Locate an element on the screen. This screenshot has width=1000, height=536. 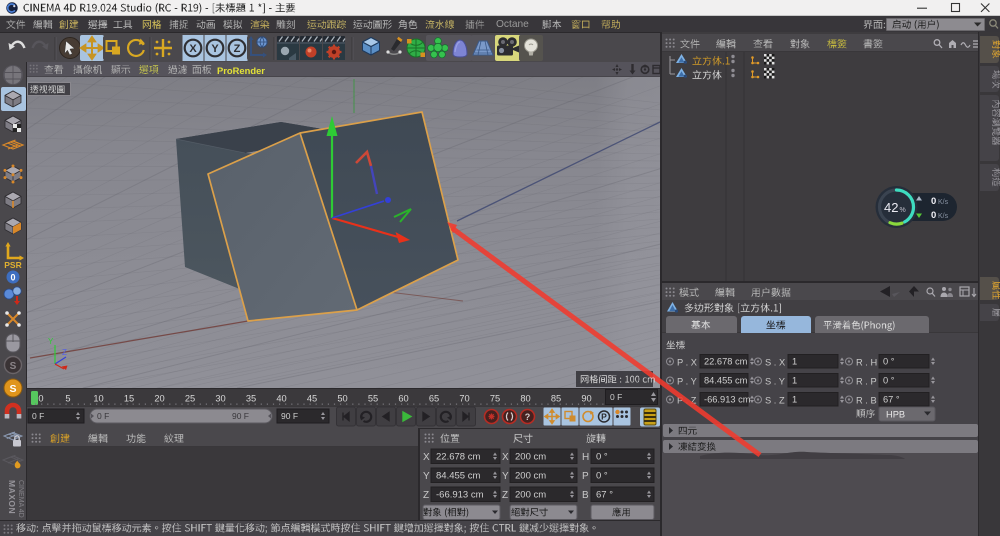
svg-text: 5 is located at coordinates (67, 399).